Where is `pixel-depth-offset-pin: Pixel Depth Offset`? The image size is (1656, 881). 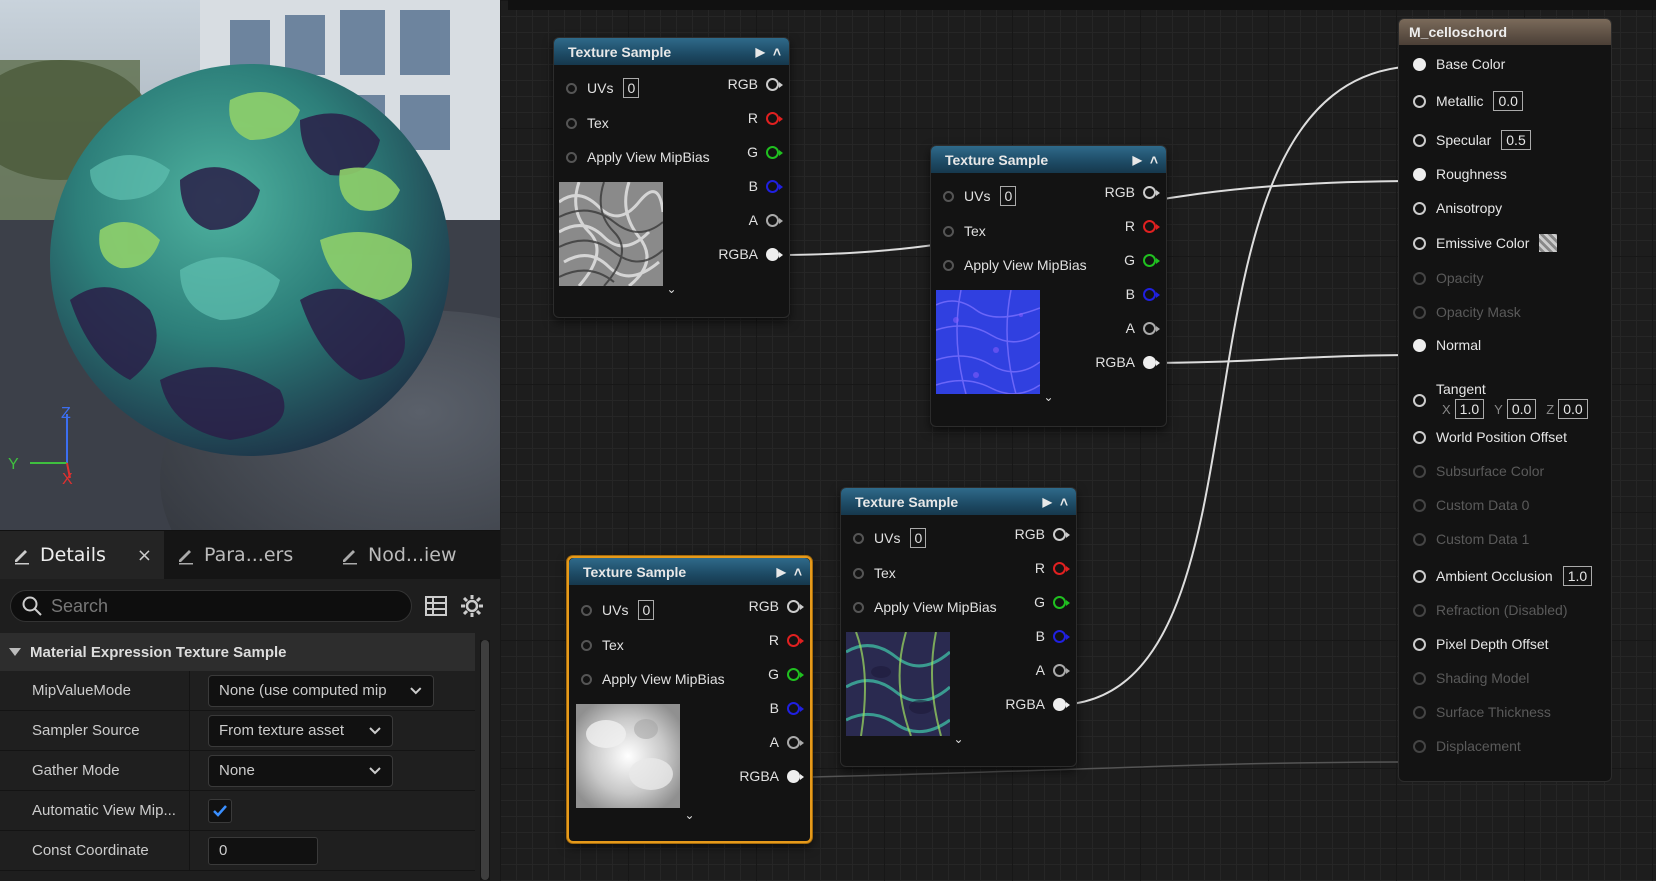
pixel-depth-offset-pin: Pixel Depth Offset is located at coordinates (1481, 644).